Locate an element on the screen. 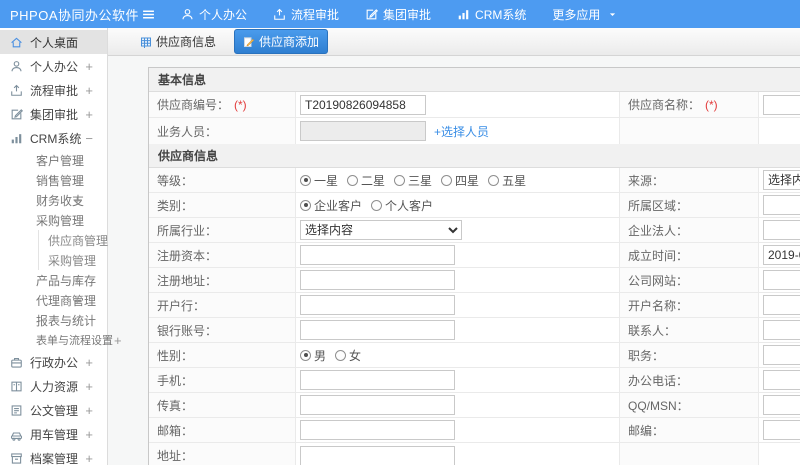  supplier-name-input is located at coordinates (781, 104).